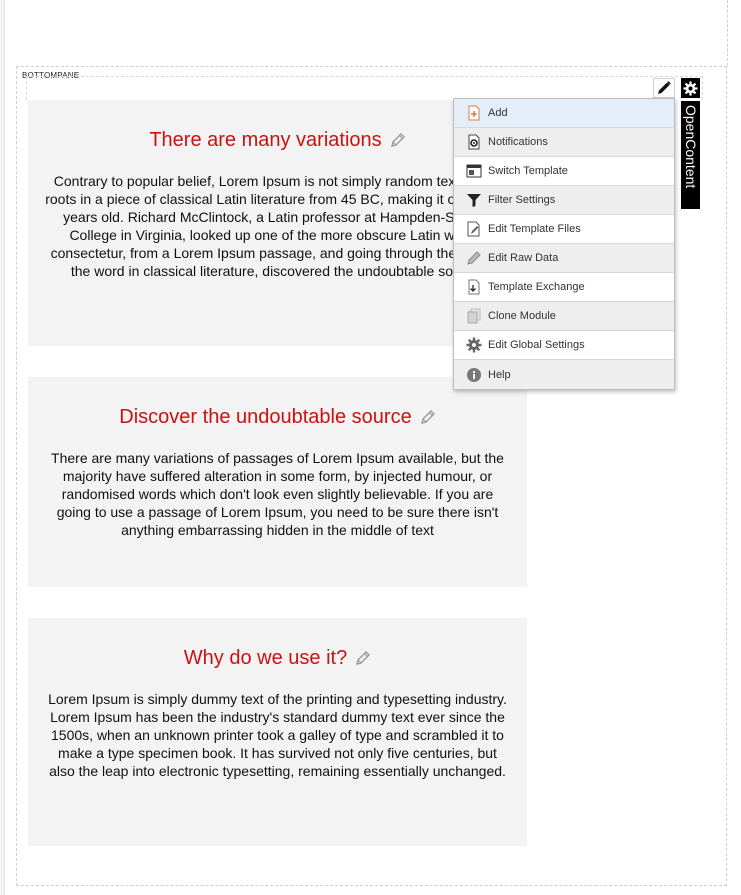 This screenshot has width=741, height=895. What do you see at coordinates (474, 316) in the screenshot?
I see `clone-icon` at bounding box center [474, 316].